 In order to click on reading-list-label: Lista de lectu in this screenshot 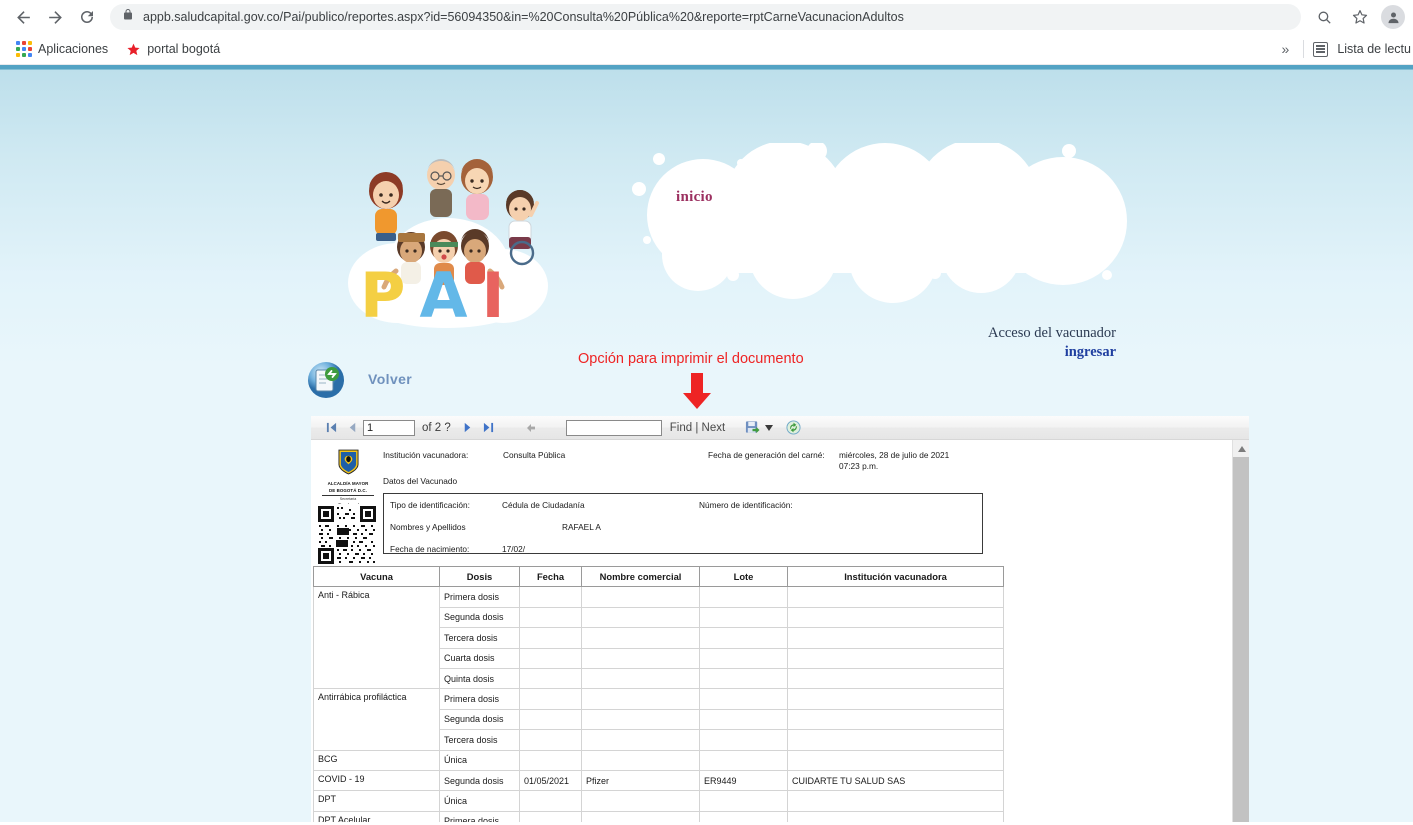, I will do `click(1374, 49)`.